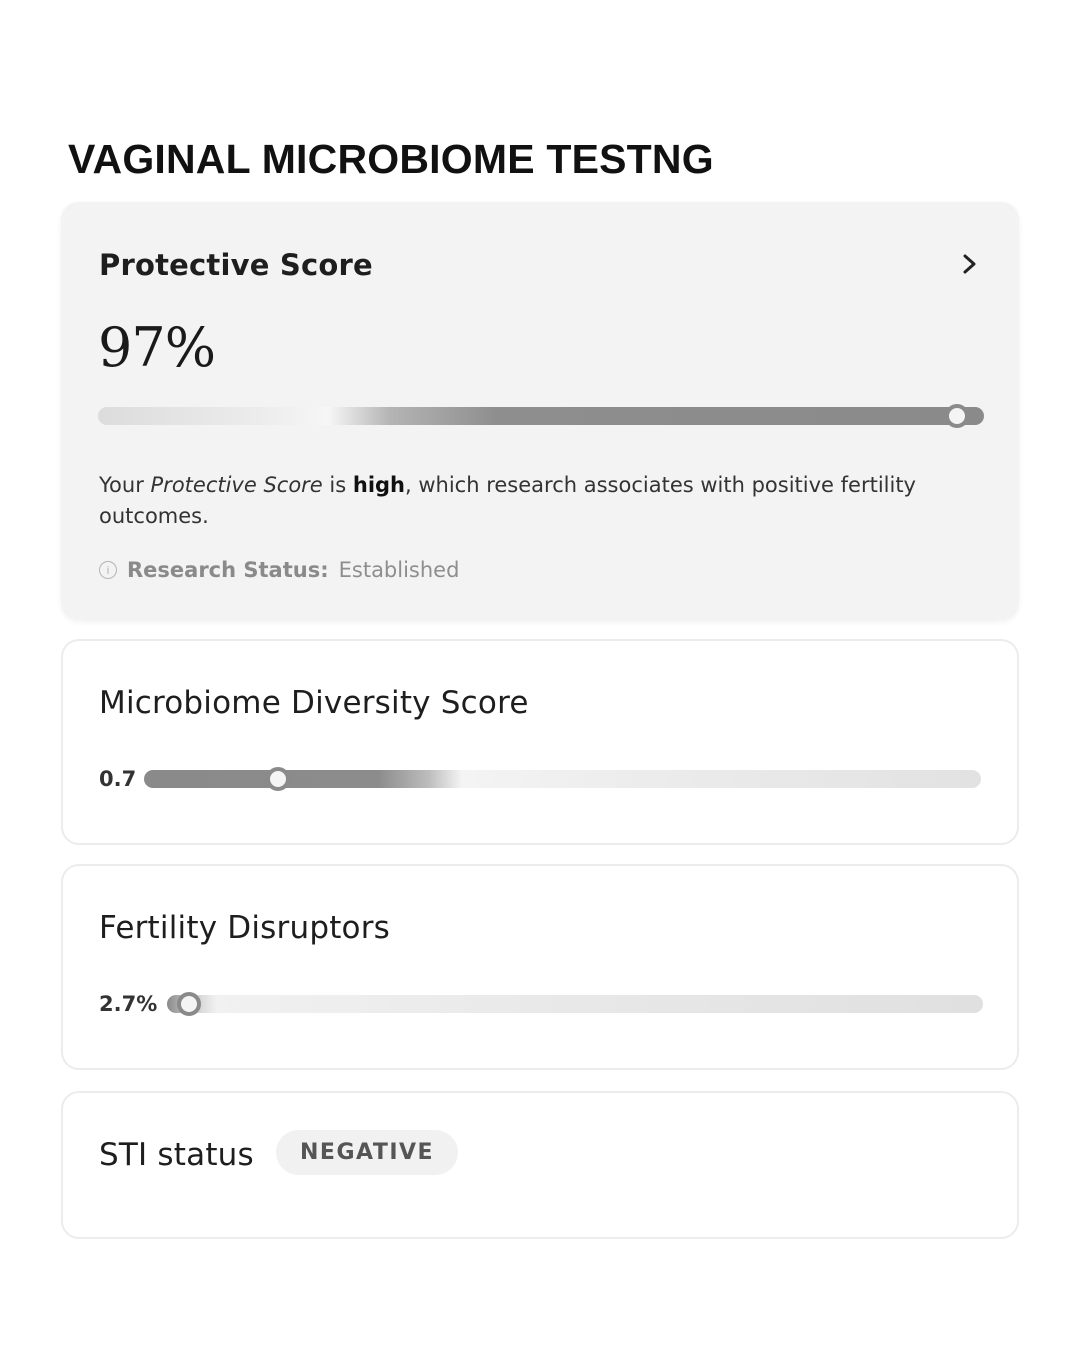  Describe the element at coordinates (228, 570) in the screenshot. I see `research-status-label: Research Status:` at that location.